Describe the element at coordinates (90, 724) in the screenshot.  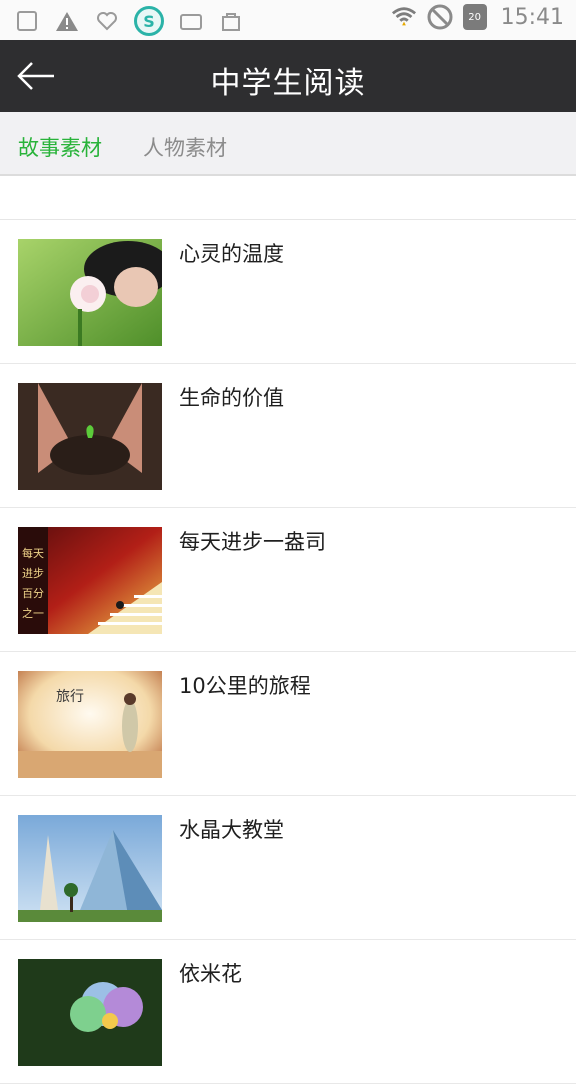
I see `thumbnail-image: 旅行` at that location.